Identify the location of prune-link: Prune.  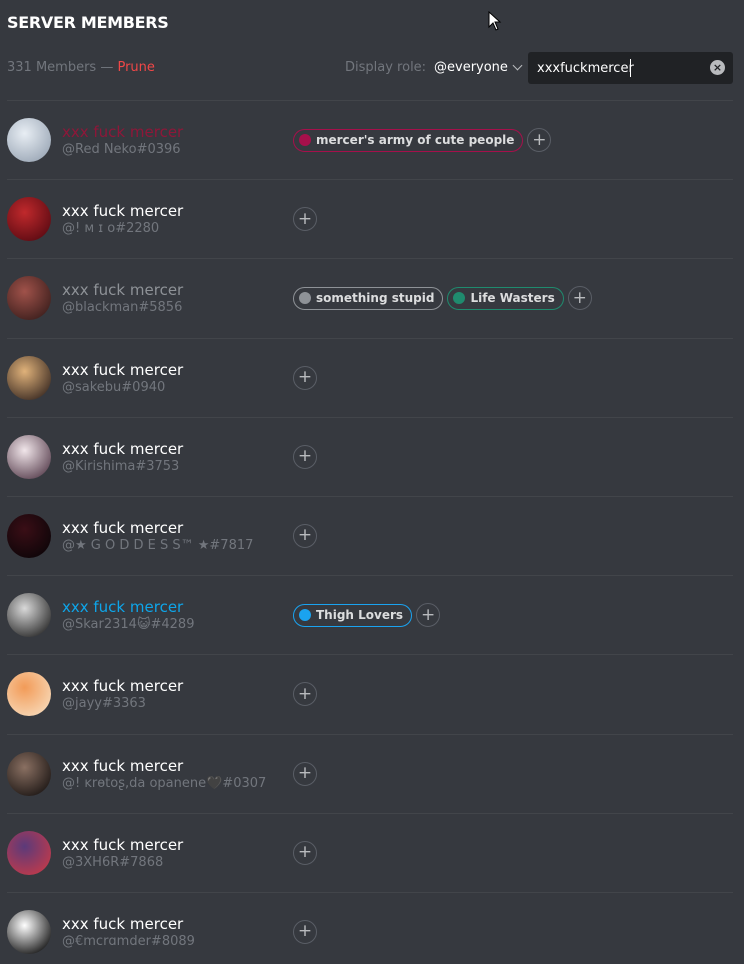
(135, 67).